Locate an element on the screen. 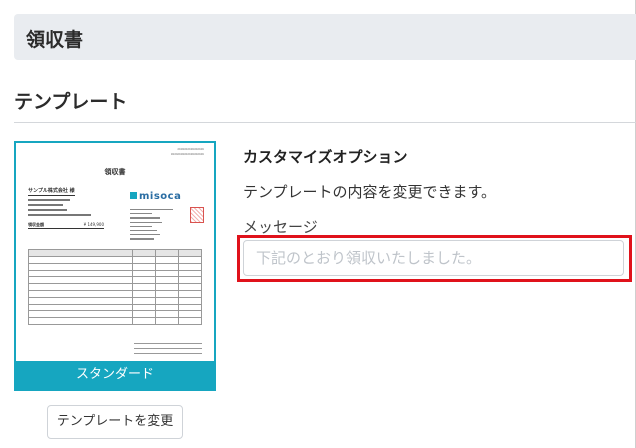 Image resolution: width=636 pixels, height=448 pixels. options-title: カスタマイズオプション is located at coordinates (325, 157).